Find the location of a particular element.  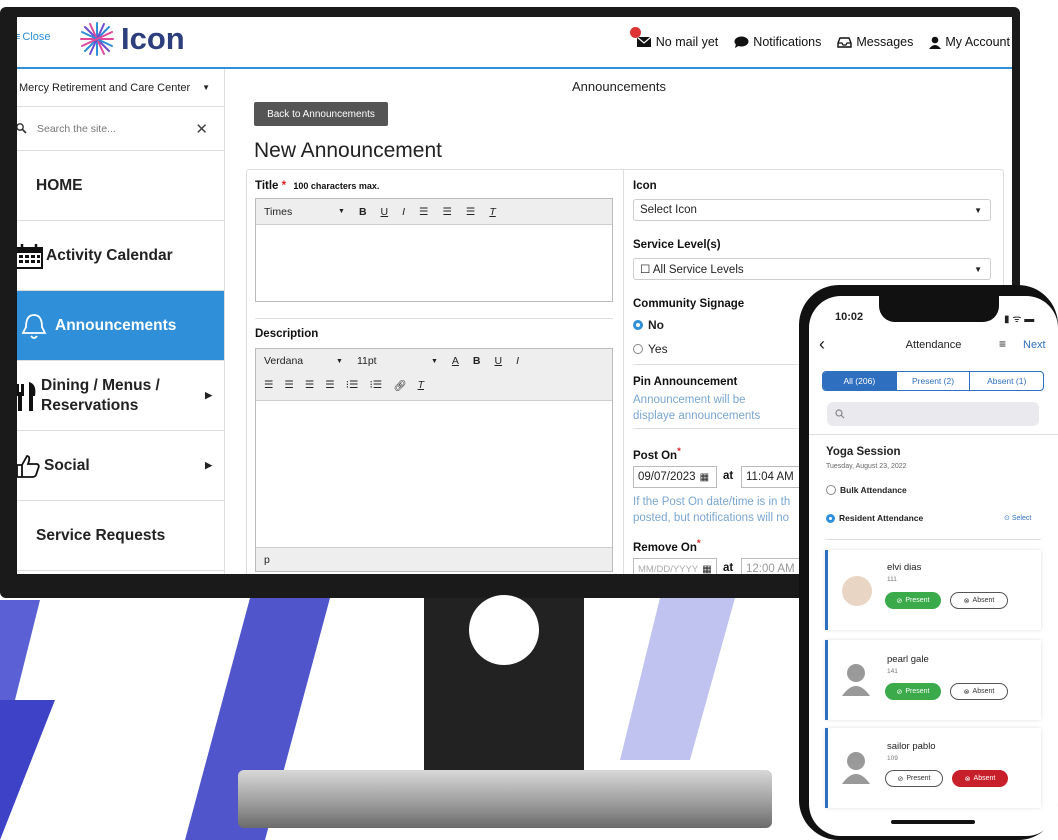

chevron-right-icon: ▶ is located at coordinates (208, 465).